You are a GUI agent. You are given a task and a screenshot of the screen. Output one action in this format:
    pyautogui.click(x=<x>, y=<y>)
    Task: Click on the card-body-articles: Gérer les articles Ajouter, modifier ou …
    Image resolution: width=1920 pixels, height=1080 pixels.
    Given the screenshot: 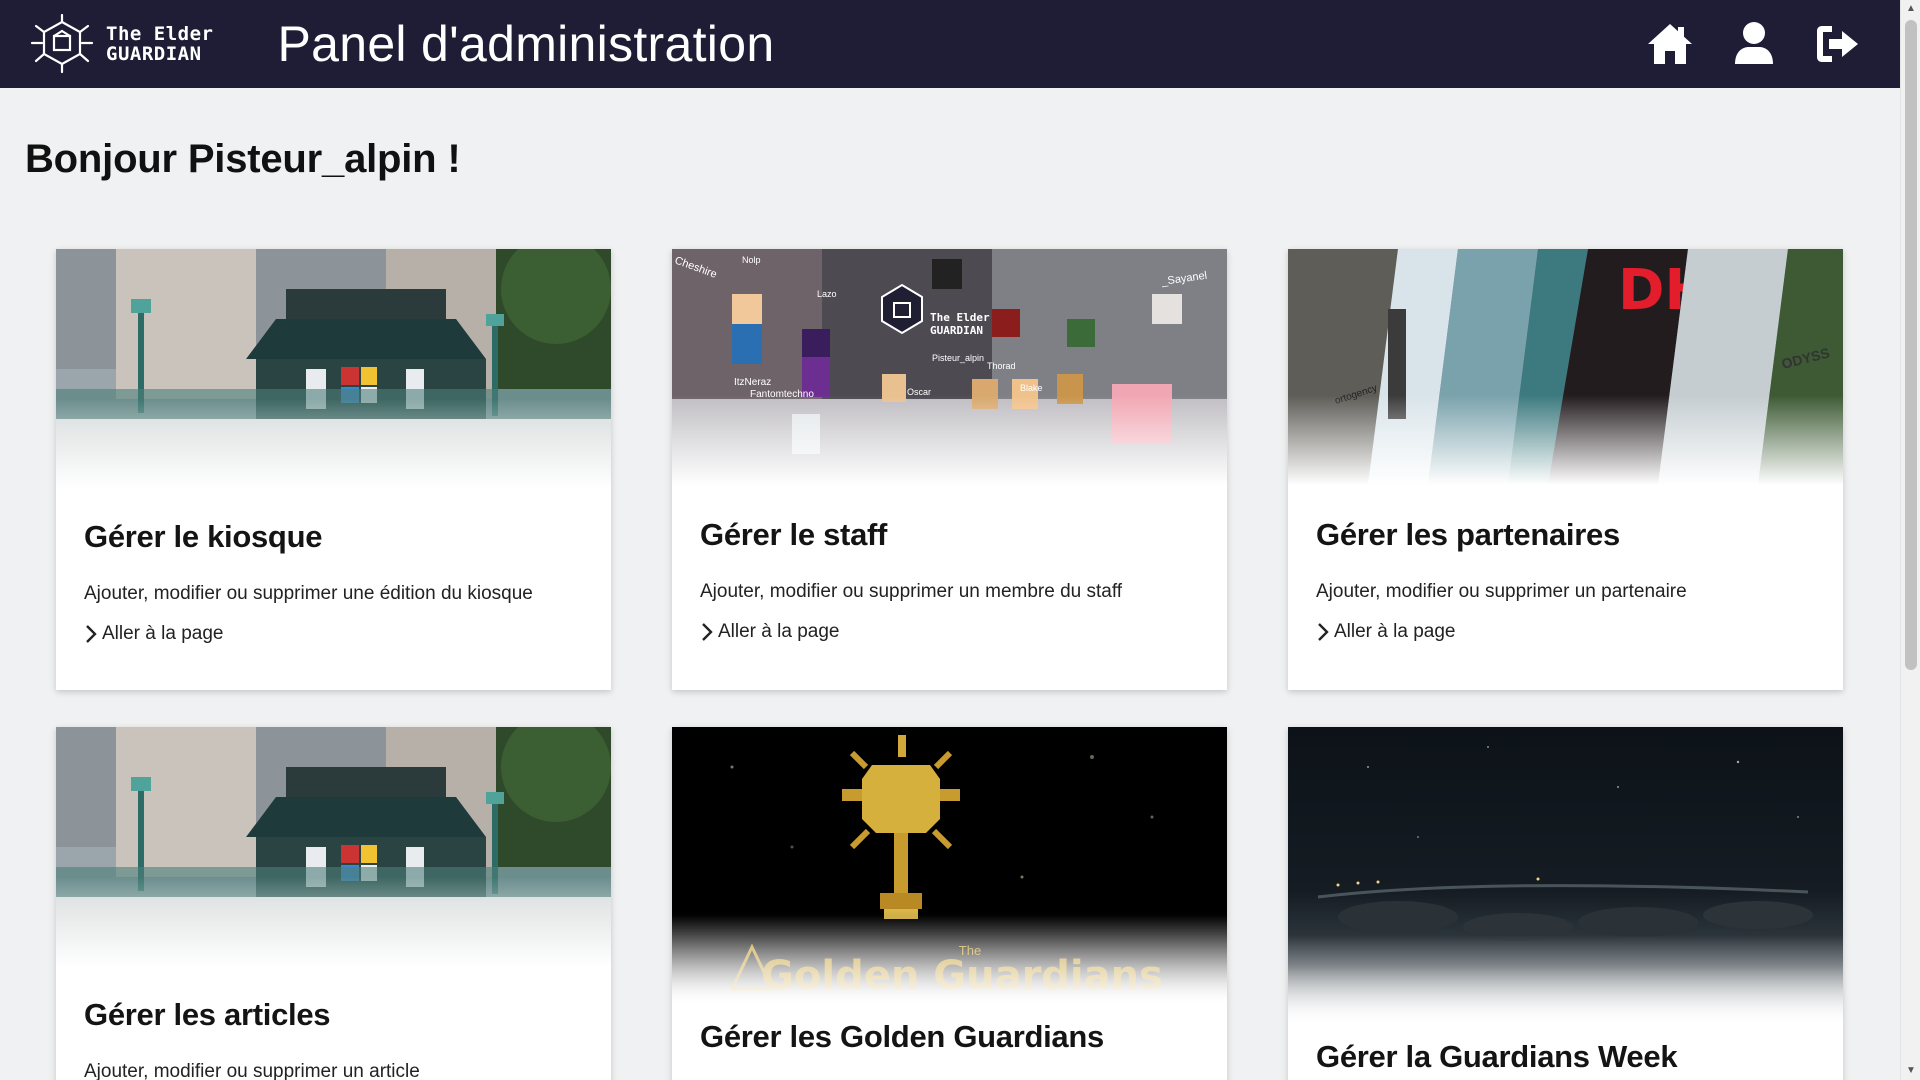 What is the action you would take?
    pyautogui.click(x=333, y=1038)
    